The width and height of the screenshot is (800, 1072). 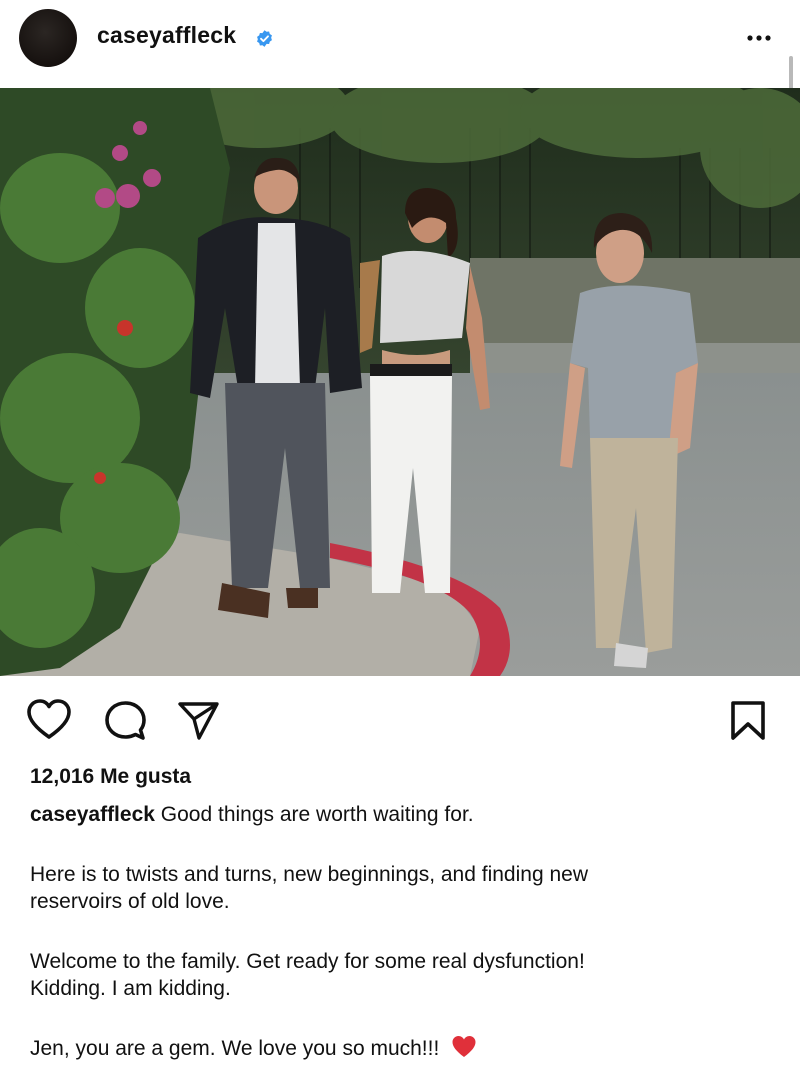 I want to click on header-username: caseyaffleck, so click(x=166, y=35).